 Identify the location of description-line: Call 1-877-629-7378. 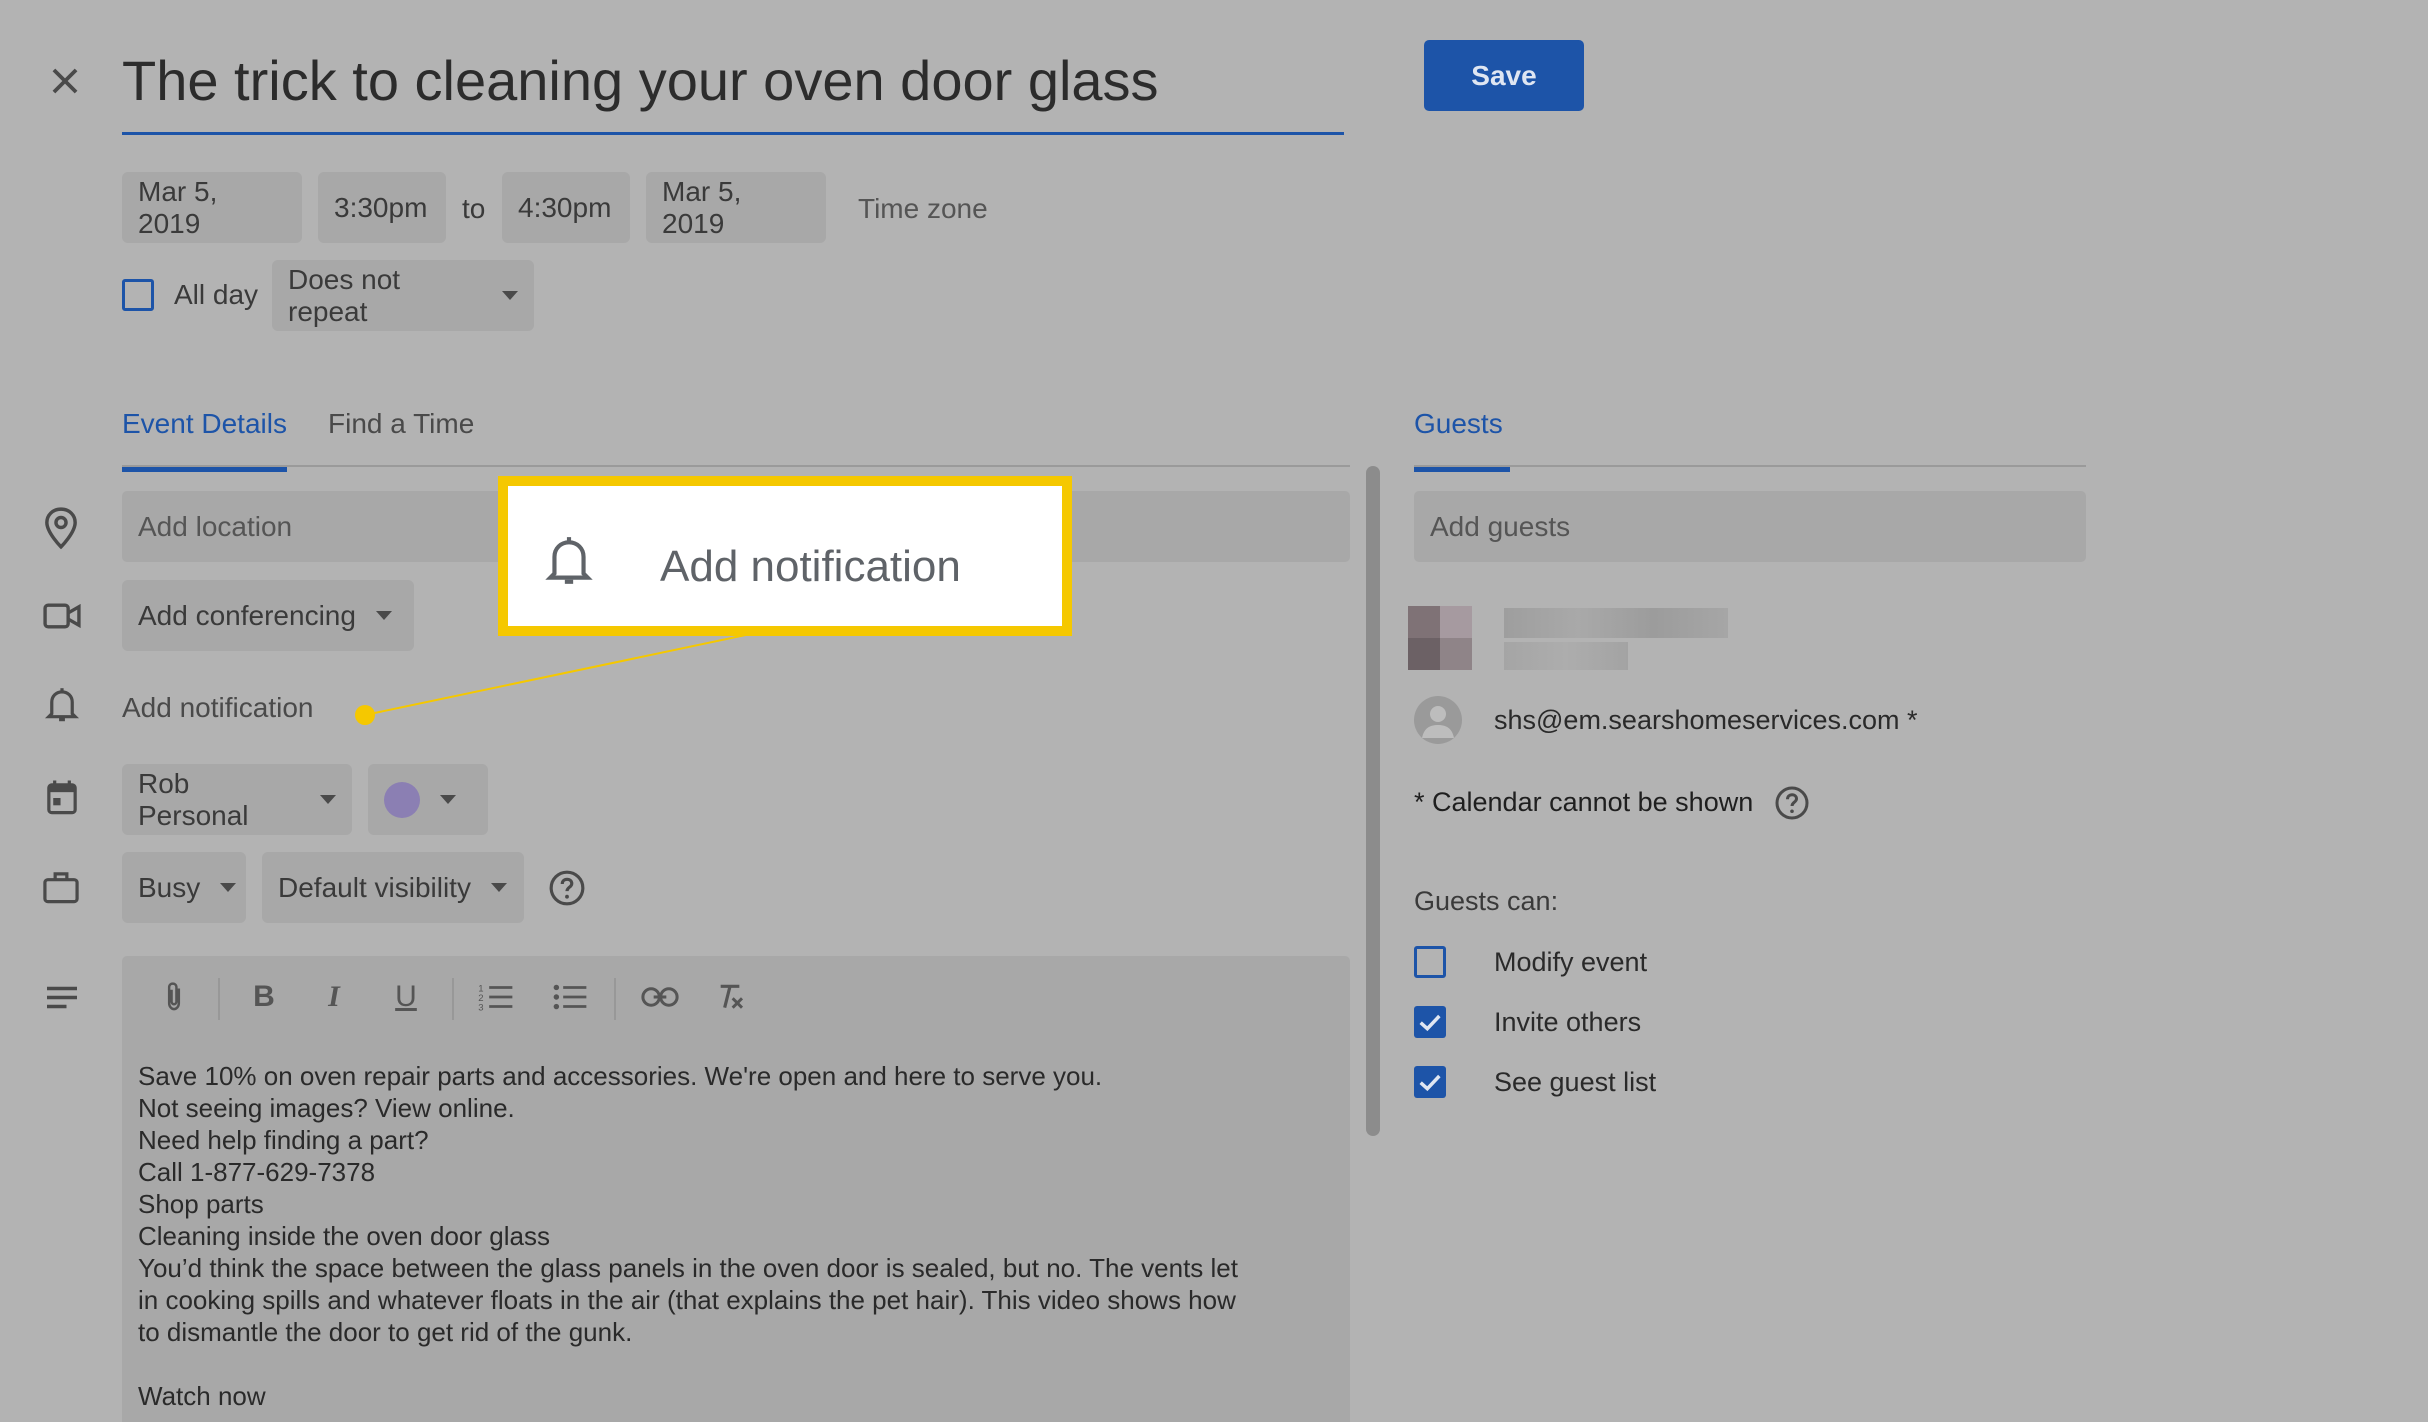
(257, 1172).